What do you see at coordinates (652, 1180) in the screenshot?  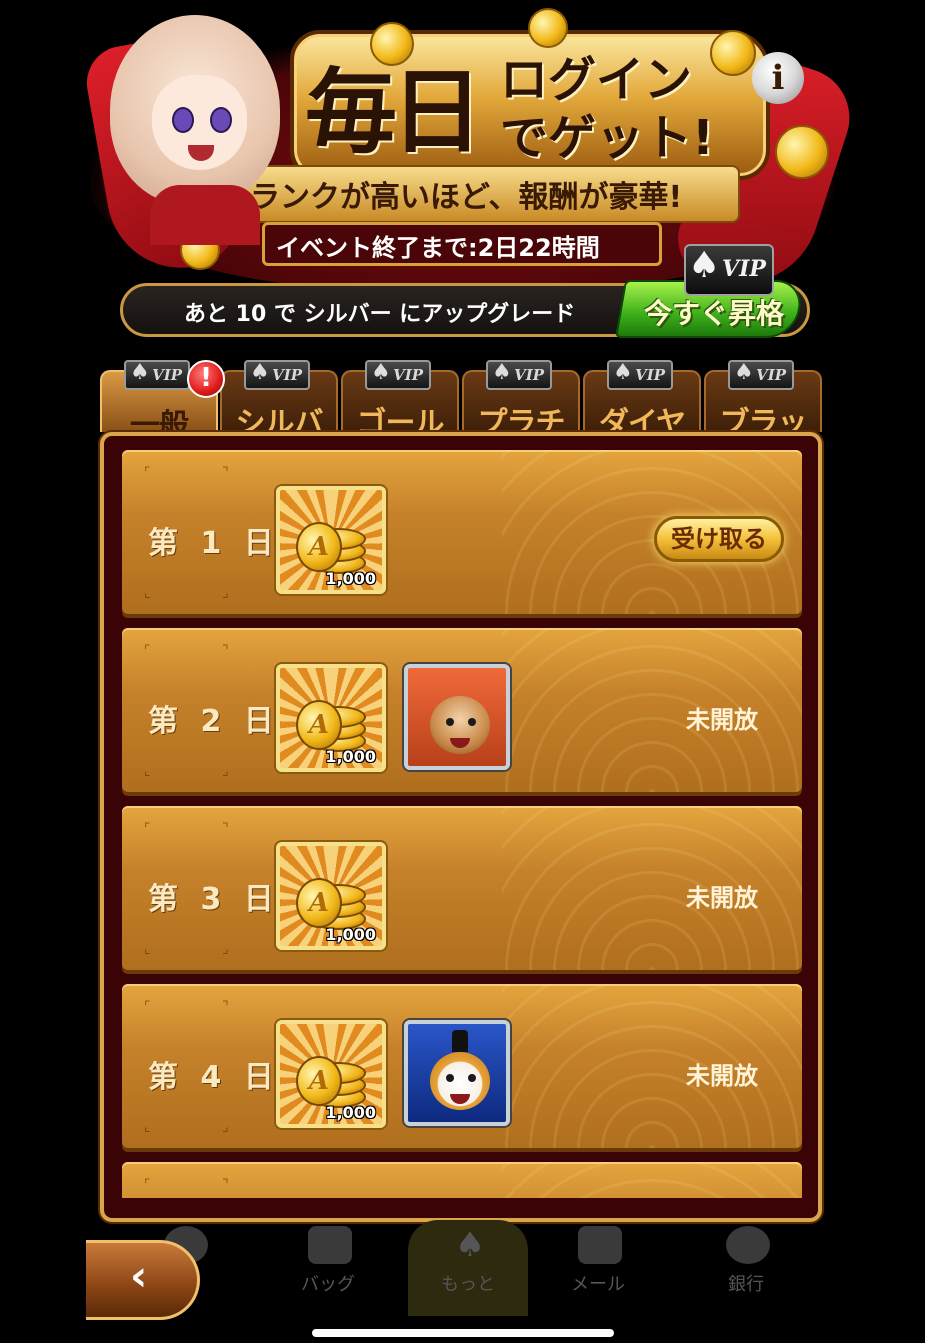 I see `scale-pattern` at bounding box center [652, 1180].